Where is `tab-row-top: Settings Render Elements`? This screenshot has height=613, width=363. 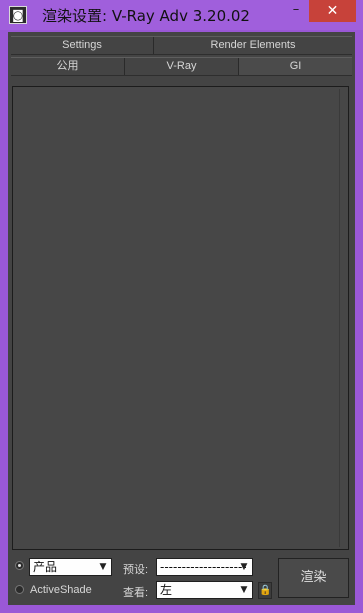 tab-row-top: Settings Render Elements is located at coordinates (181, 45).